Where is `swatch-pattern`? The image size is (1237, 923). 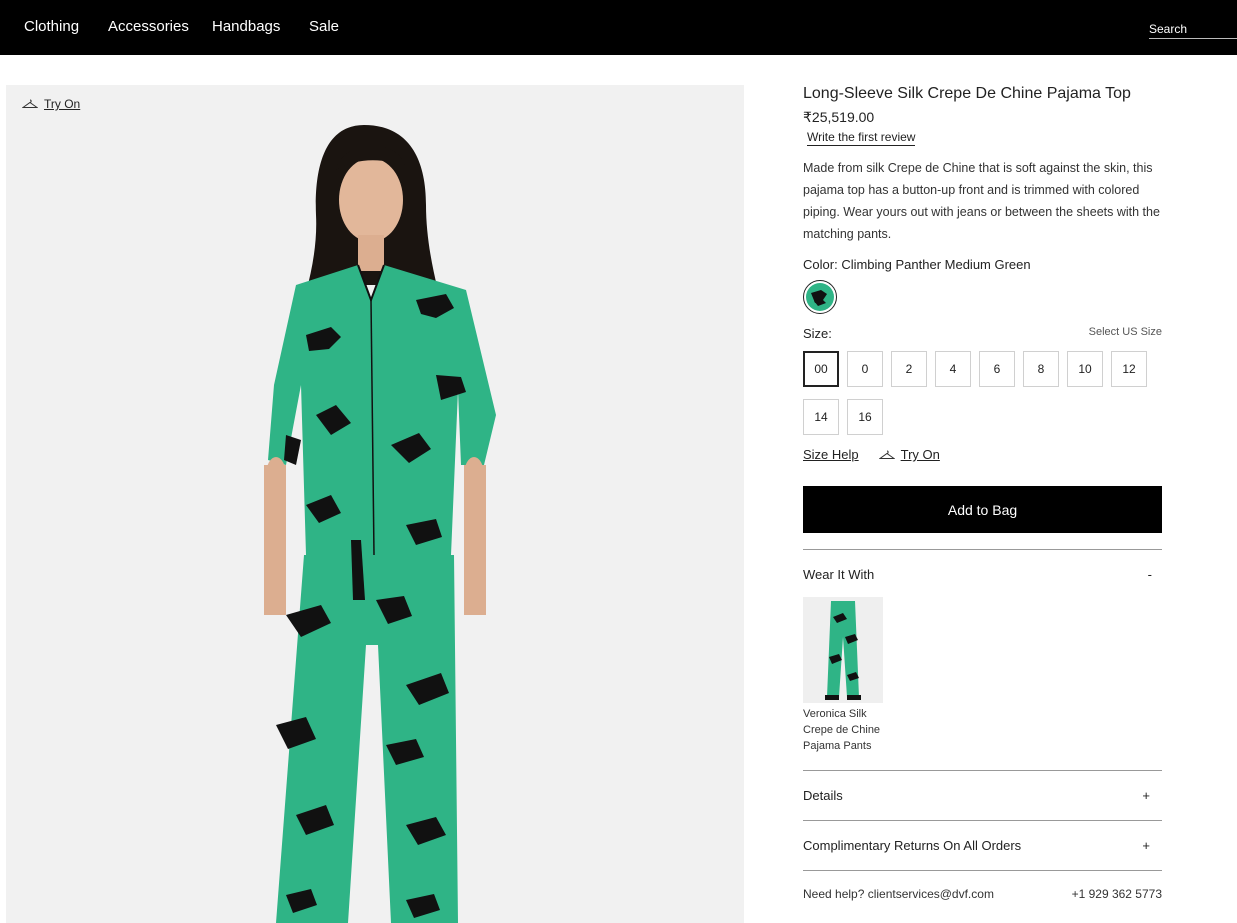
swatch-pattern is located at coordinates (820, 297).